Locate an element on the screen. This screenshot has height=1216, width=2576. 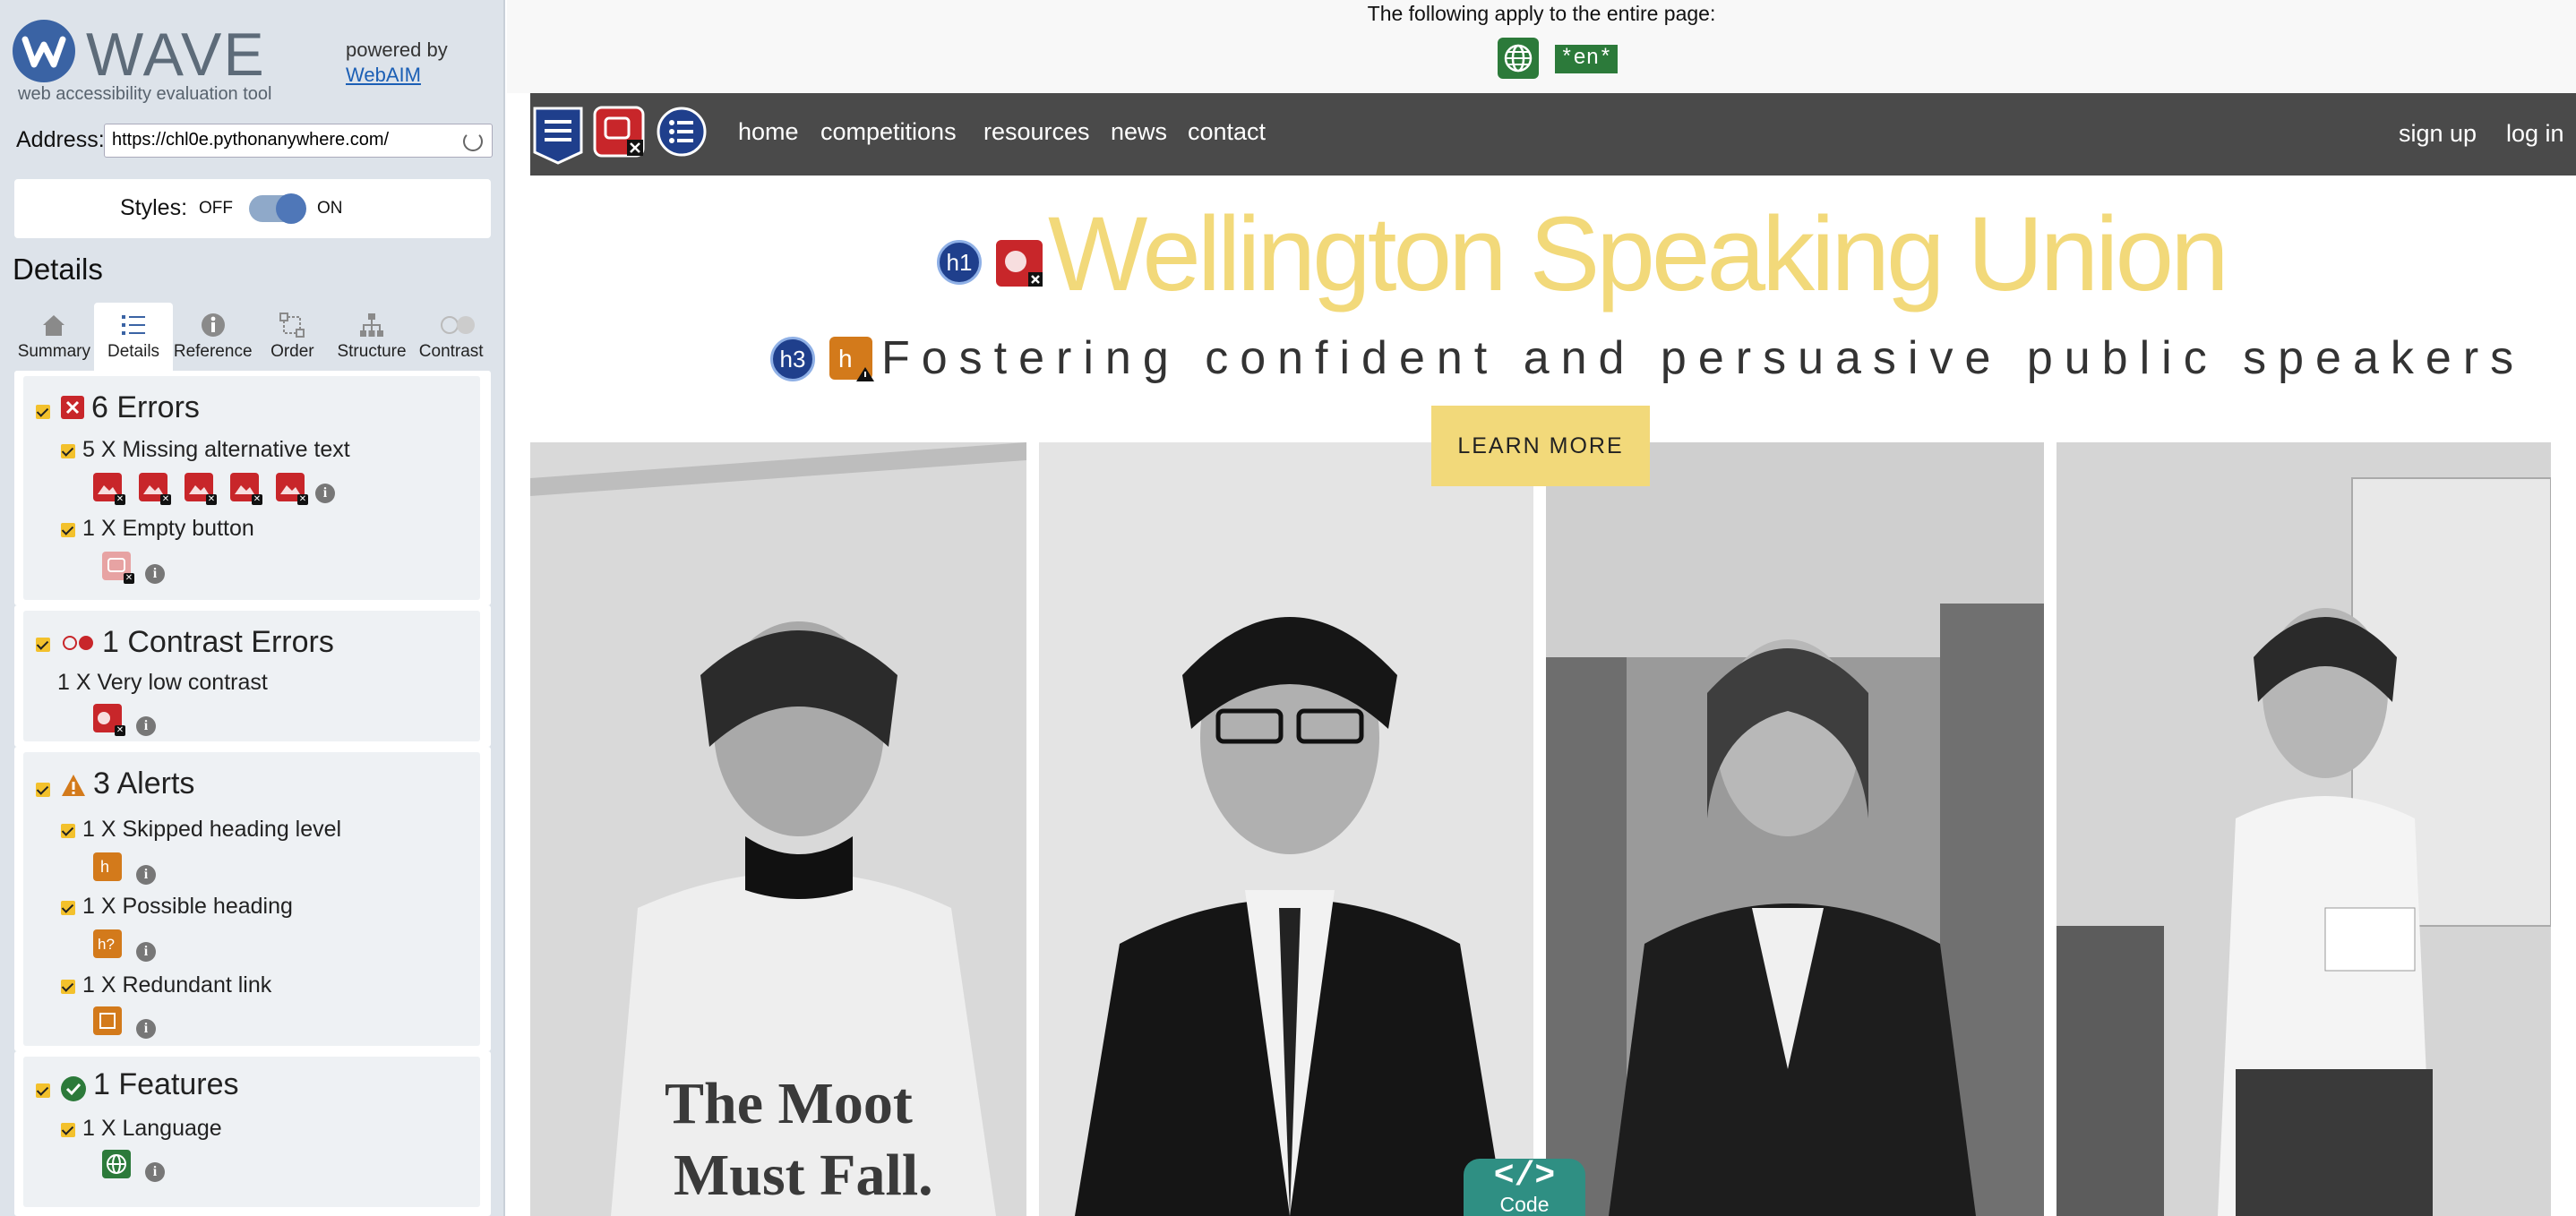
nav-log-in: log in is located at coordinates (2535, 134).